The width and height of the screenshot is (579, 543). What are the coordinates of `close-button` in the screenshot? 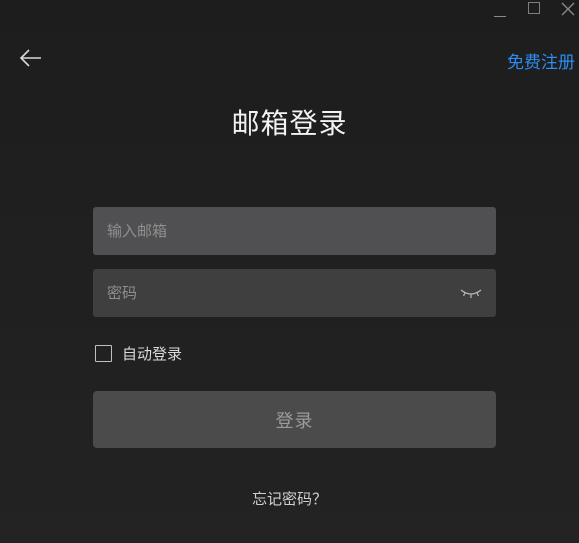 It's located at (567, 11).